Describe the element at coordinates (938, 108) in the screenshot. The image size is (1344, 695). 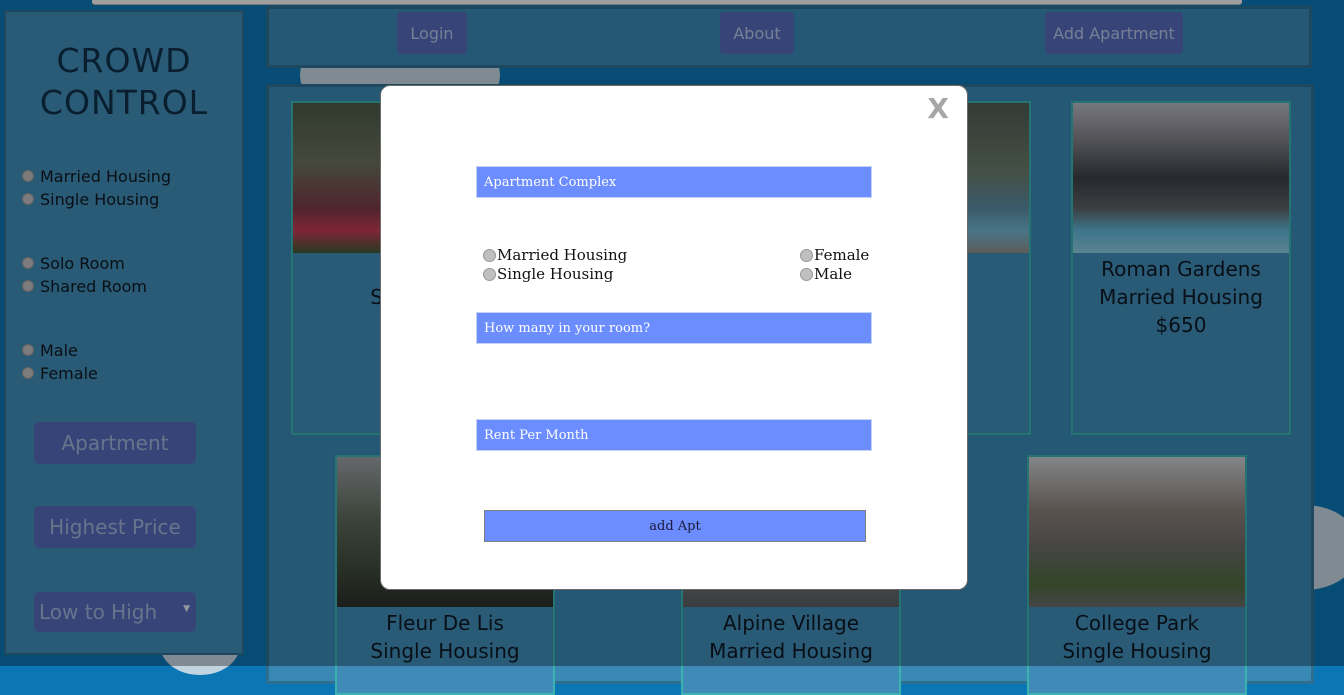
I see `close-icon: X` at that location.